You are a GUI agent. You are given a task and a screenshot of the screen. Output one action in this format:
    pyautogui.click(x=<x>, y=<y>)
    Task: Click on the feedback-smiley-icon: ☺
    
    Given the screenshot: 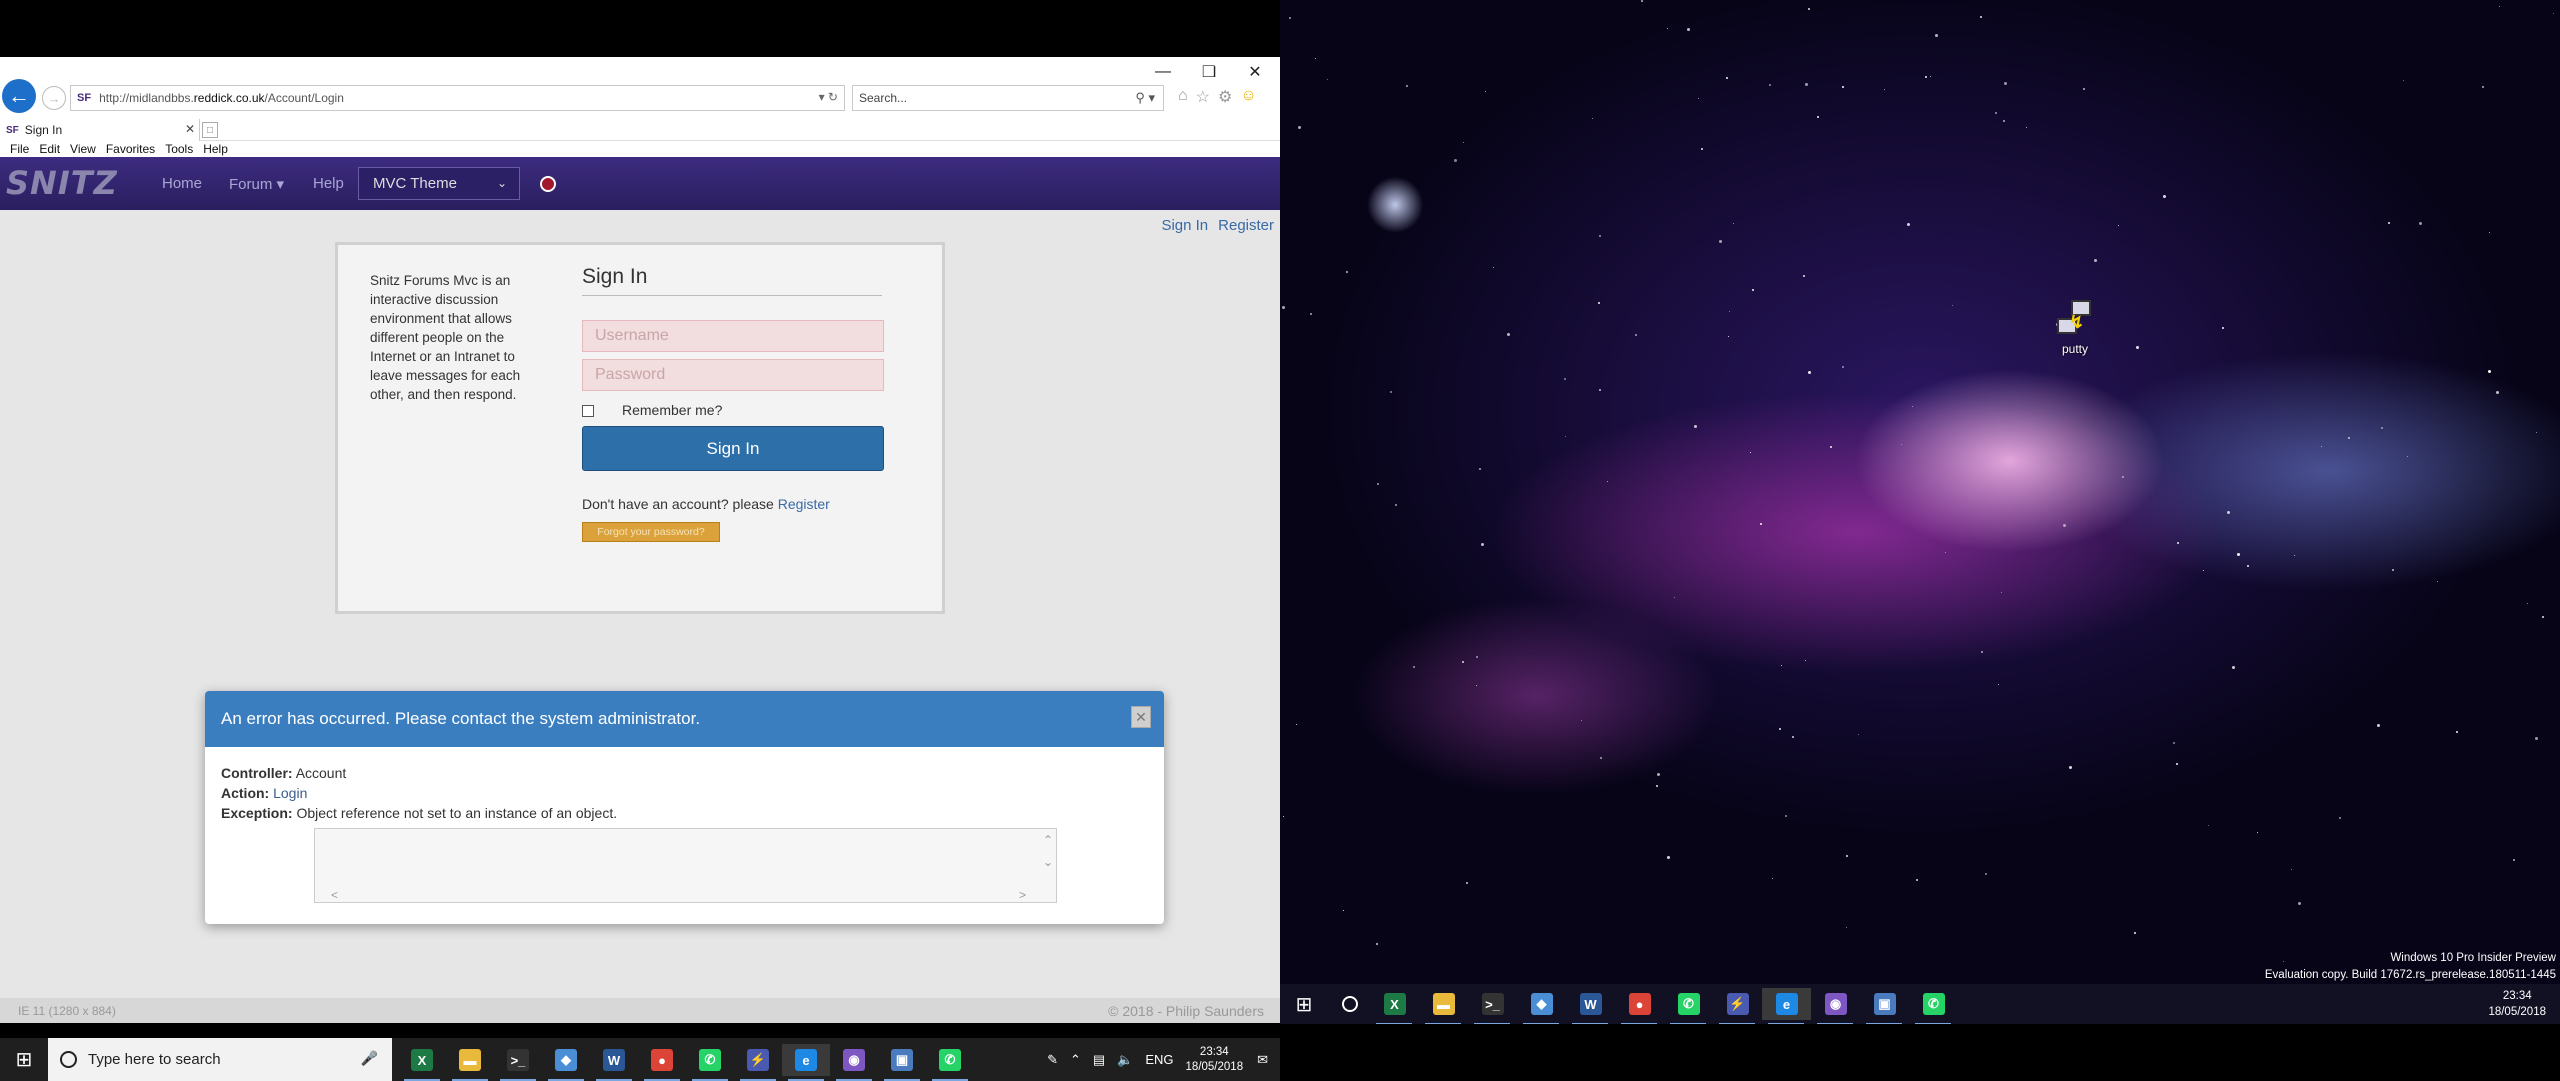 What is the action you would take?
    pyautogui.click(x=1248, y=97)
    